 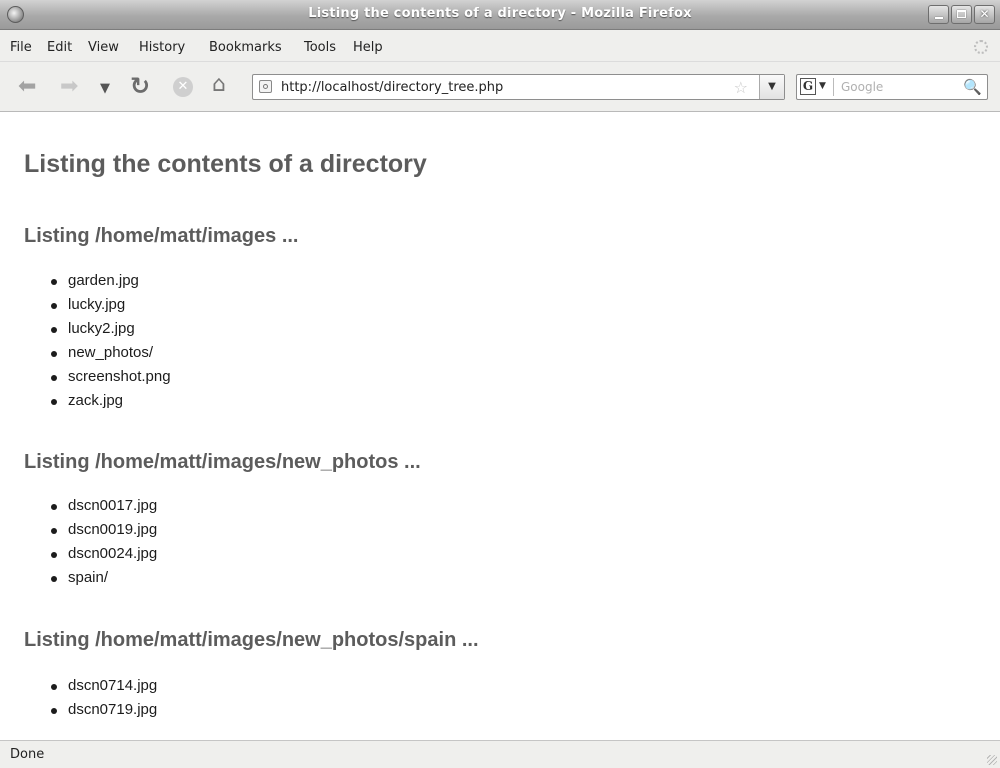 What do you see at coordinates (808, 86) in the screenshot?
I see `search-engine-icon: G` at bounding box center [808, 86].